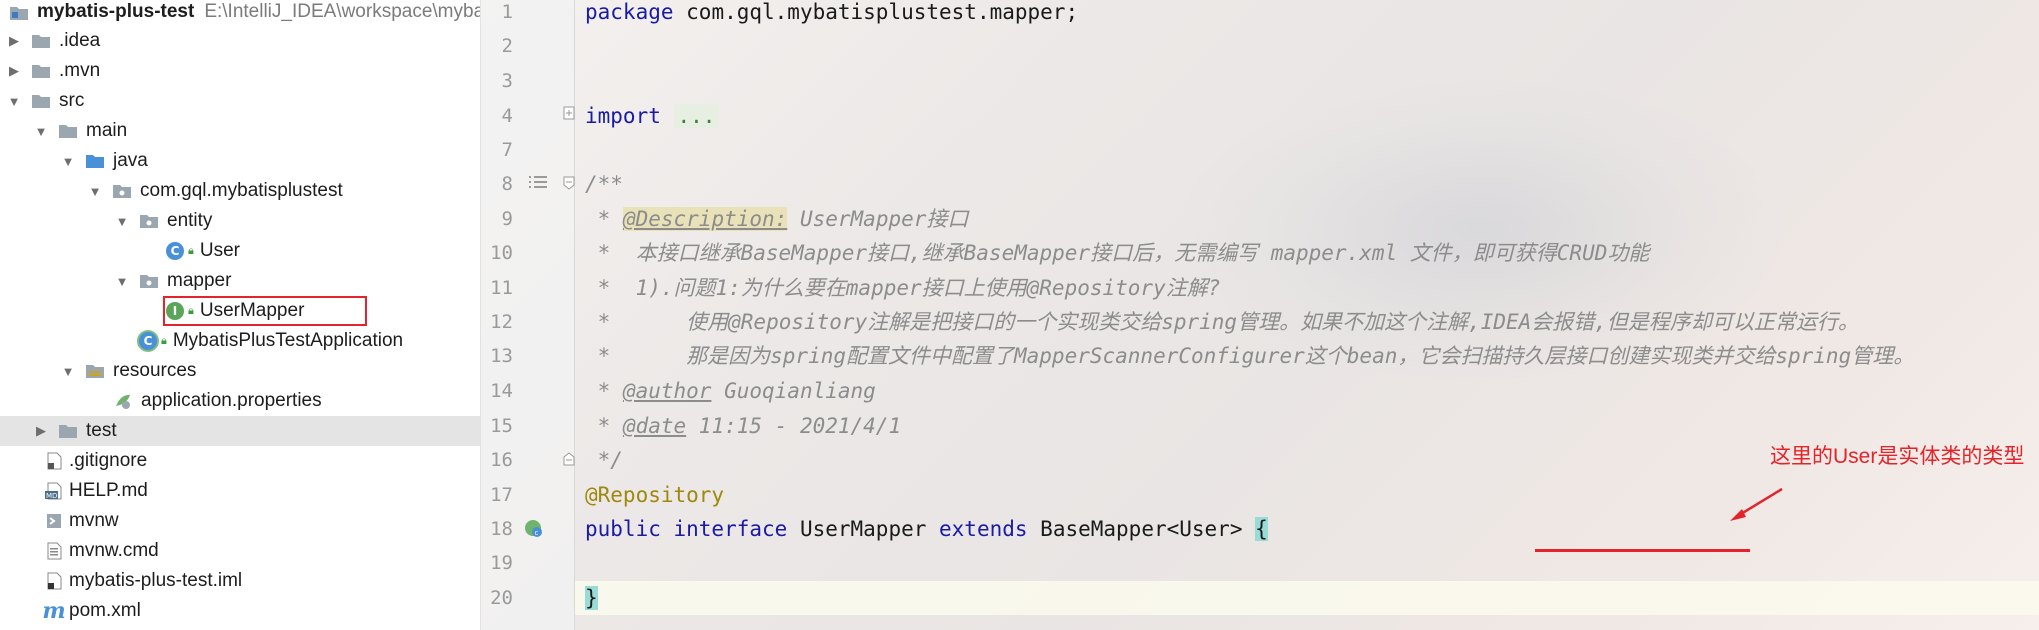 Image resolution: width=2039 pixels, height=630 pixels. I want to click on current-line-highlight, so click(1307, 598).